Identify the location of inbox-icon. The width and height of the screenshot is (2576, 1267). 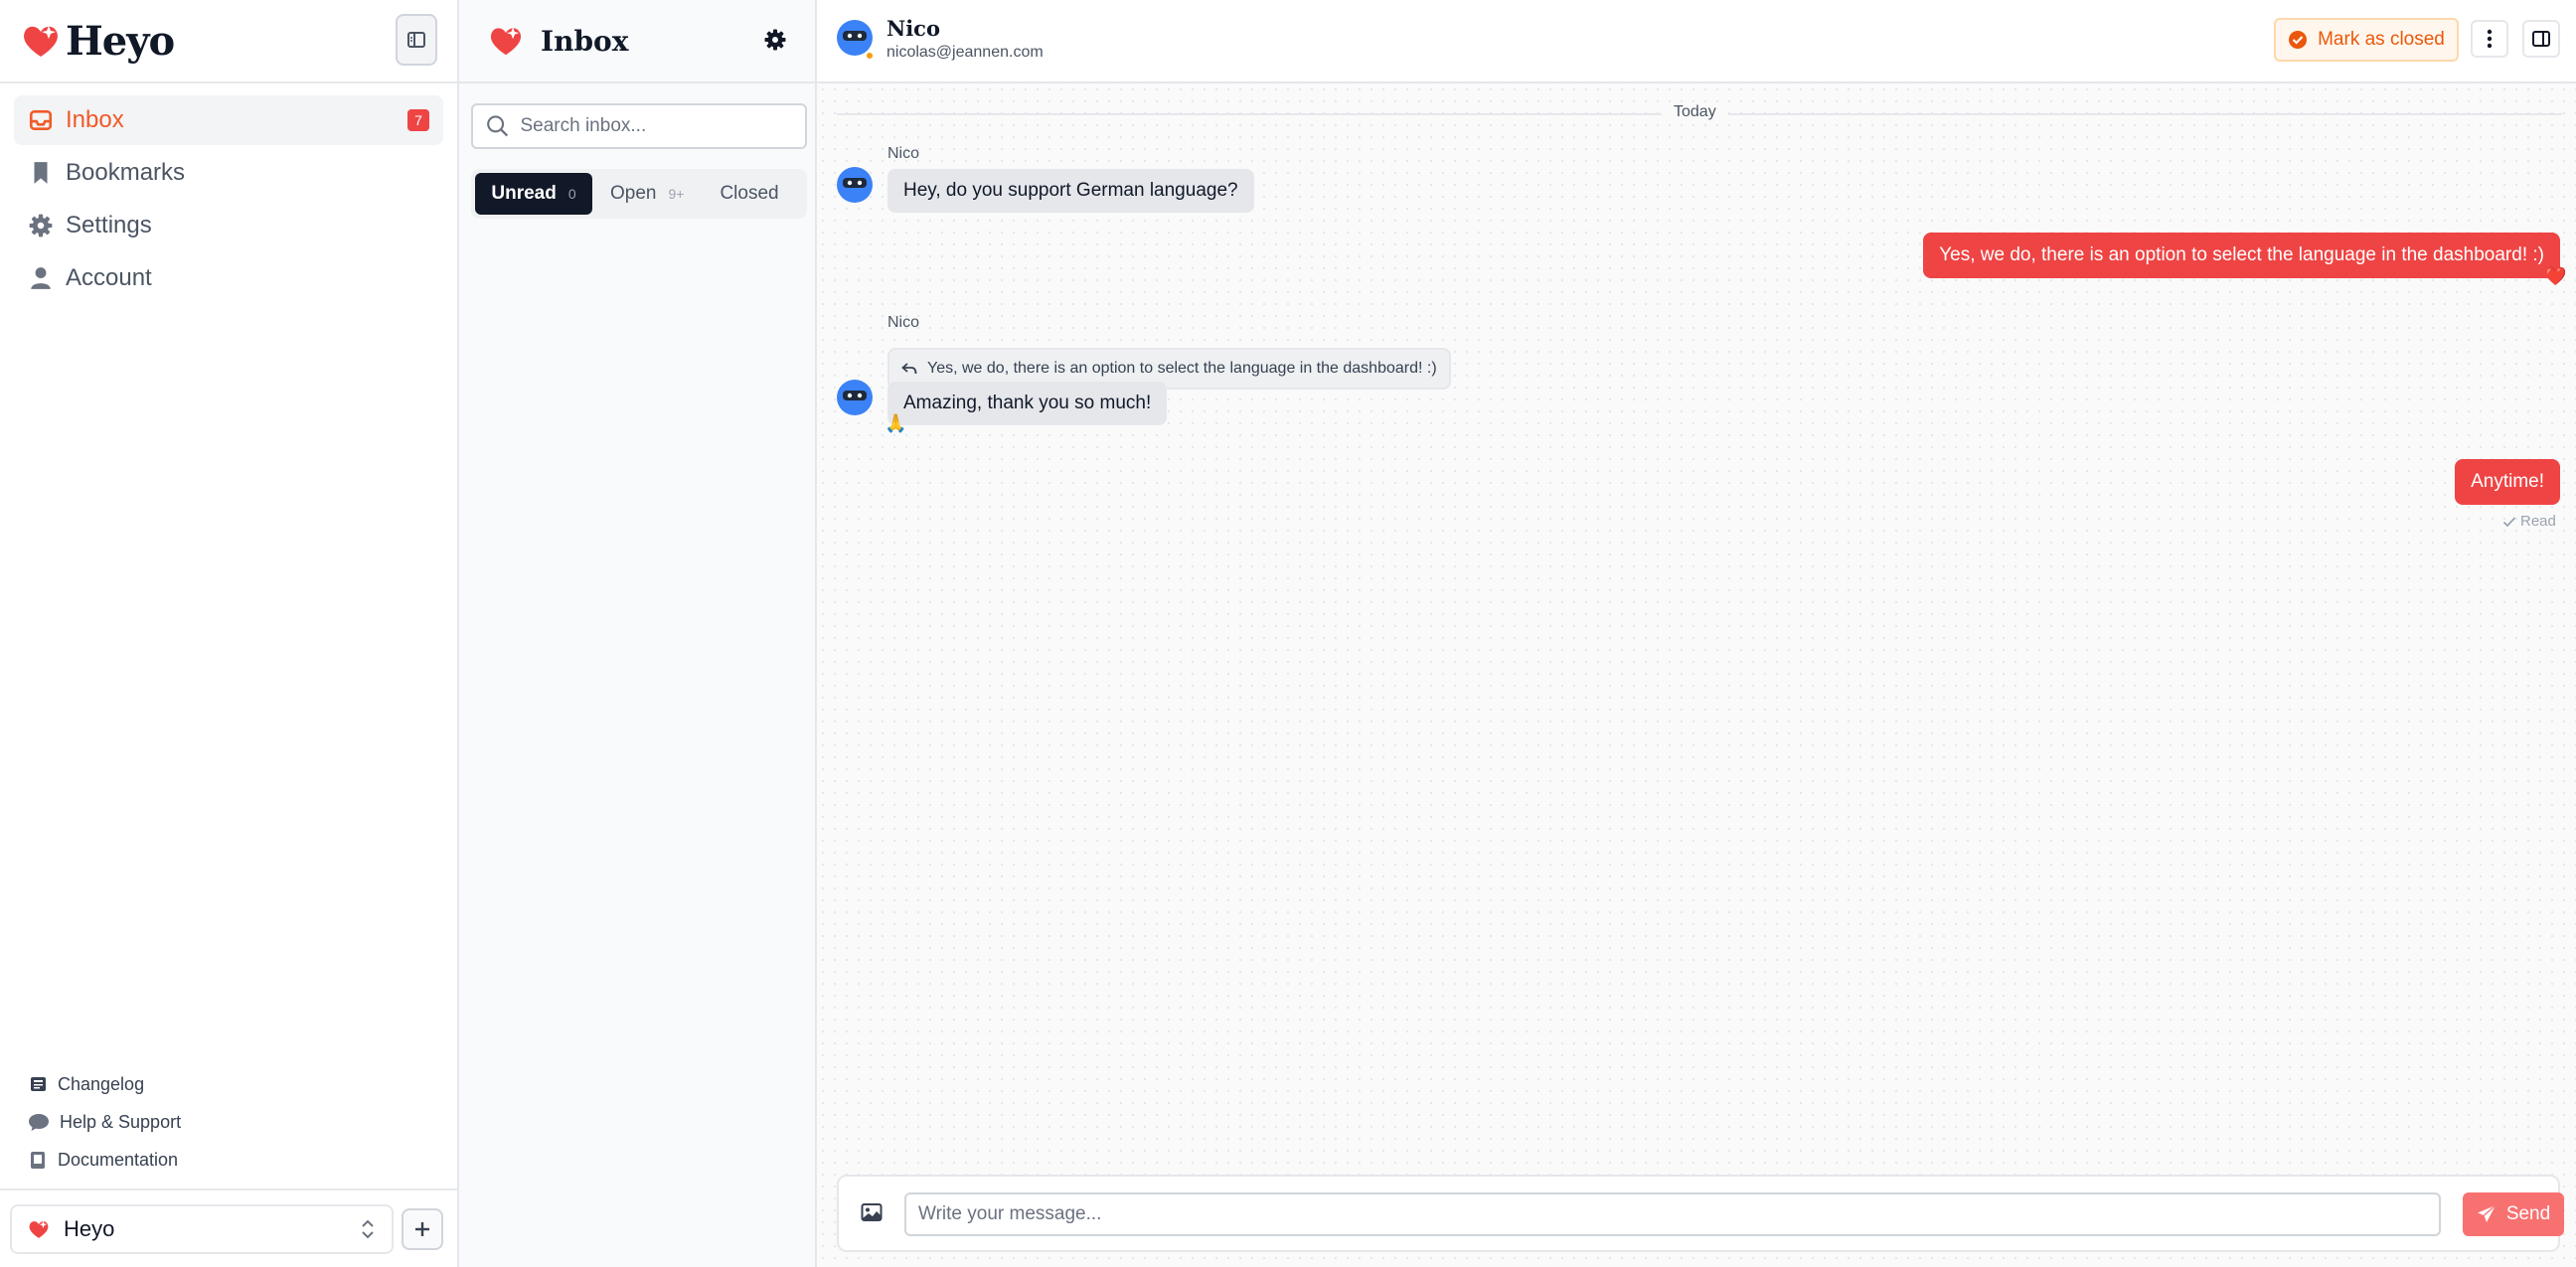
(41, 120).